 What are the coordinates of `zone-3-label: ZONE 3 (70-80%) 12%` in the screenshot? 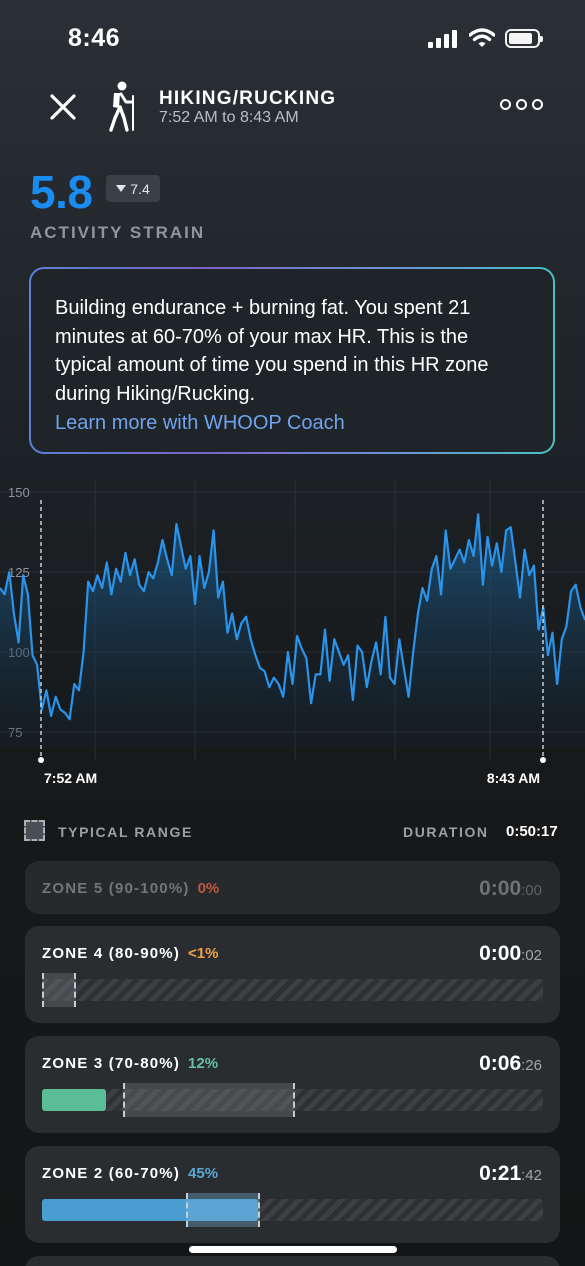 It's located at (130, 1063).